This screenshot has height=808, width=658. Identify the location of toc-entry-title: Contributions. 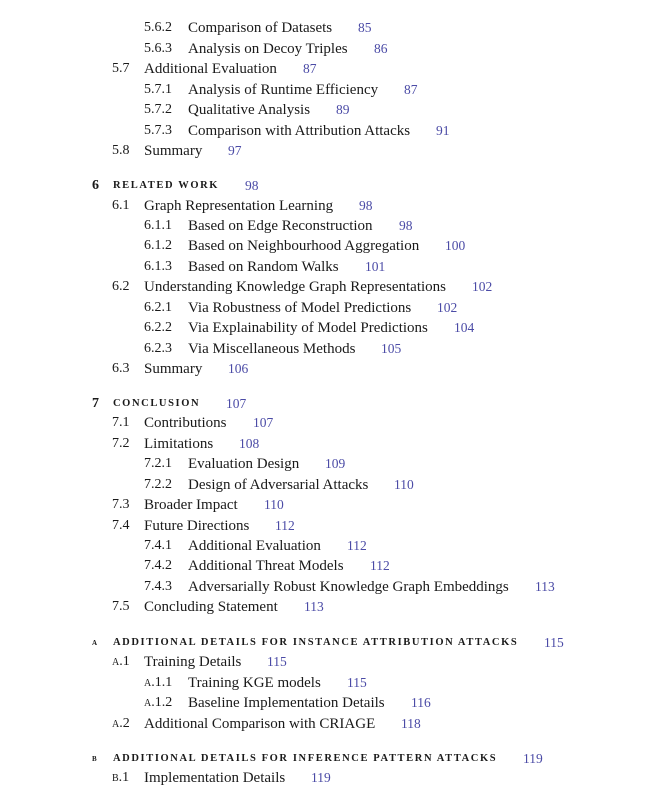
(185, 423).